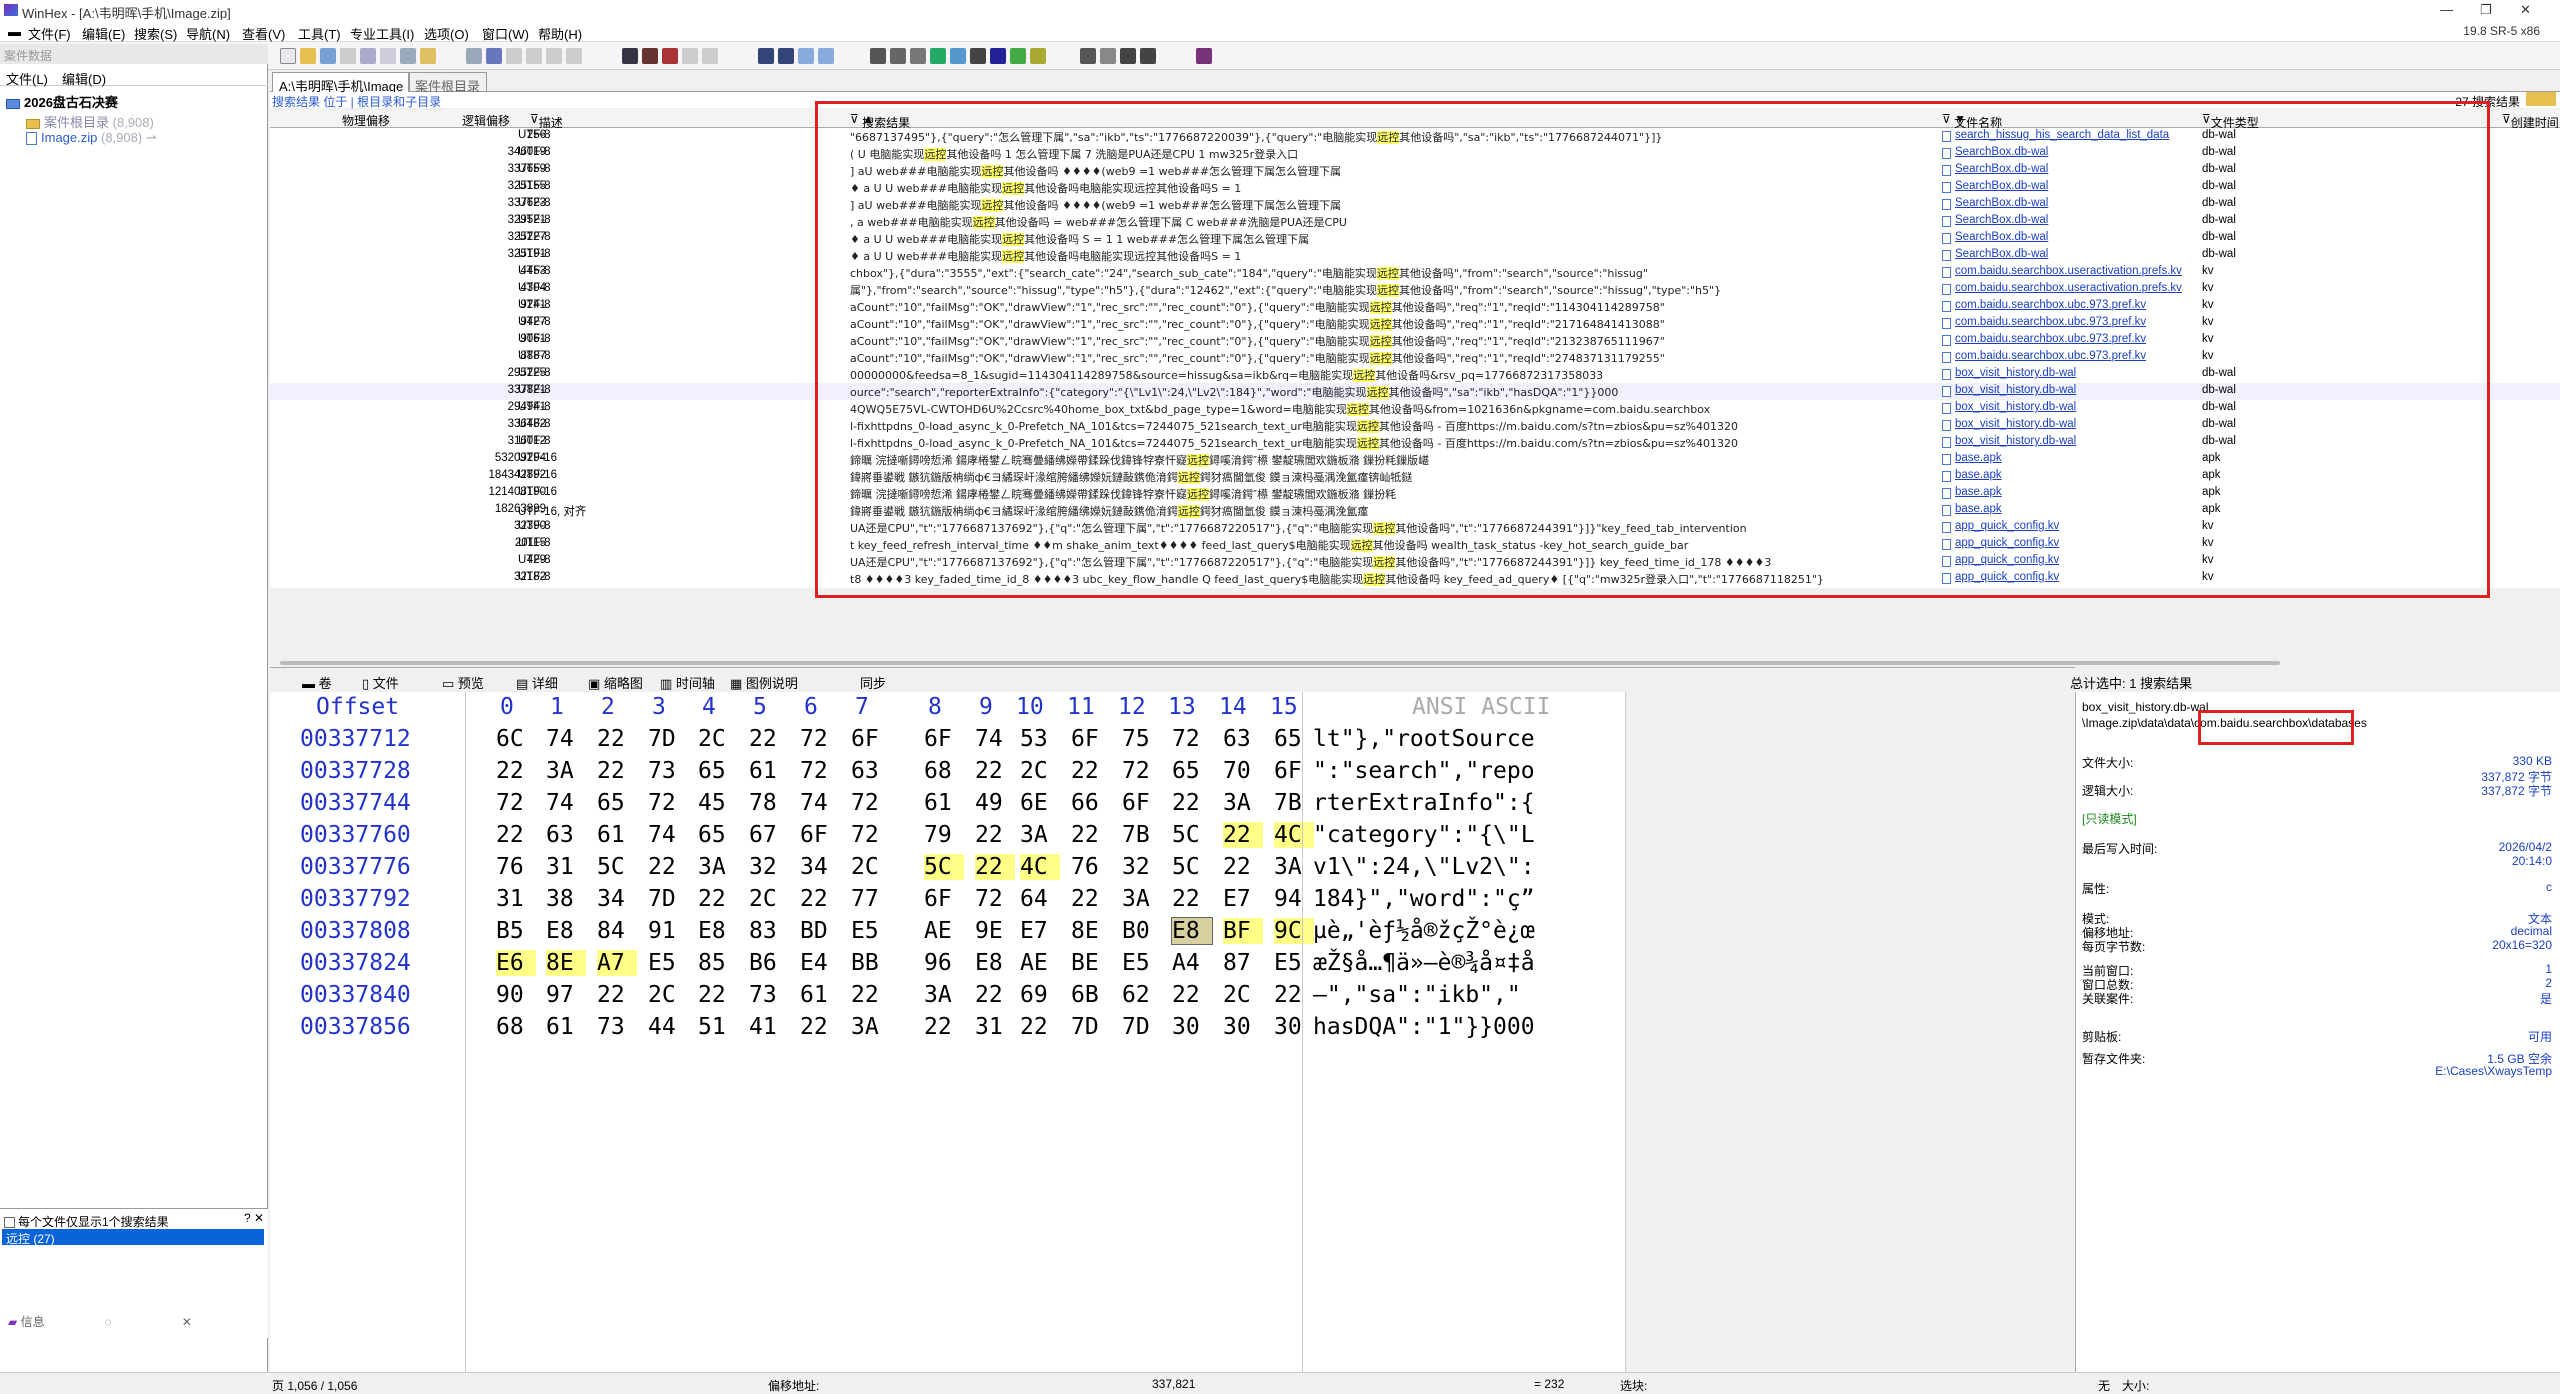 The image size is (2560, 1394). What do you see at coordinates (1018, 56) in the screenshot?
I see `chart-icon` at bounding box center [1018, 56].